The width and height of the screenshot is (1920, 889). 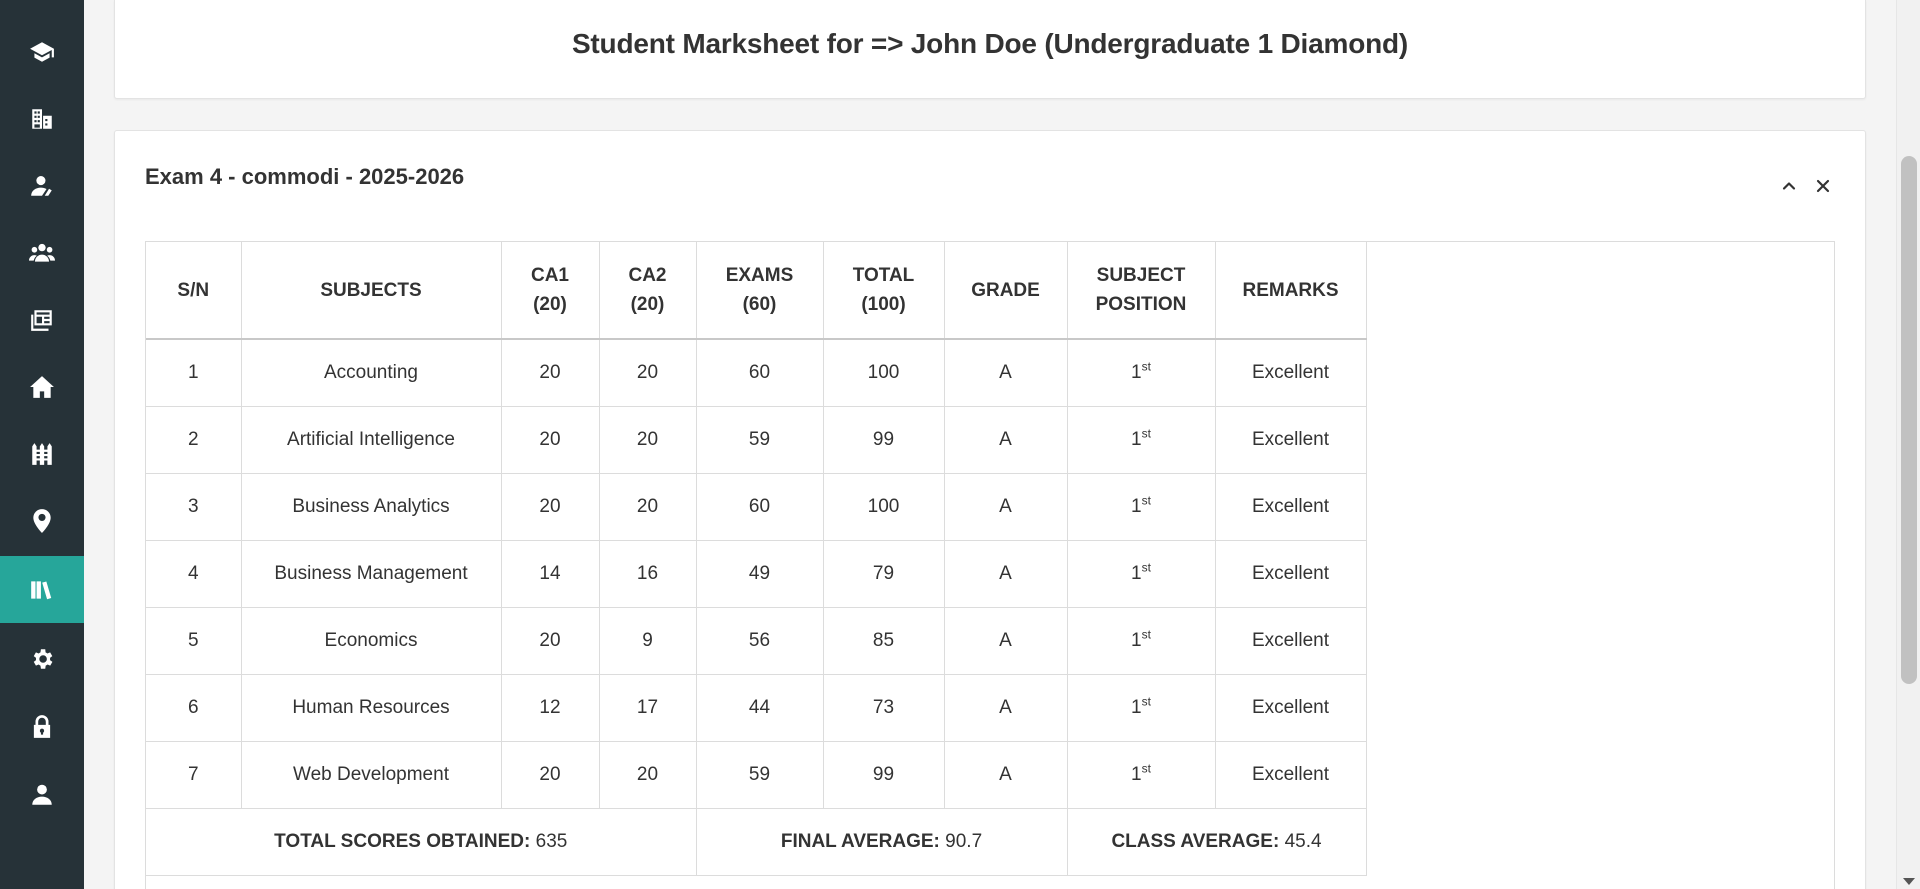 I want to click on scrollbar-thumb, so click(x=1909, y=420).